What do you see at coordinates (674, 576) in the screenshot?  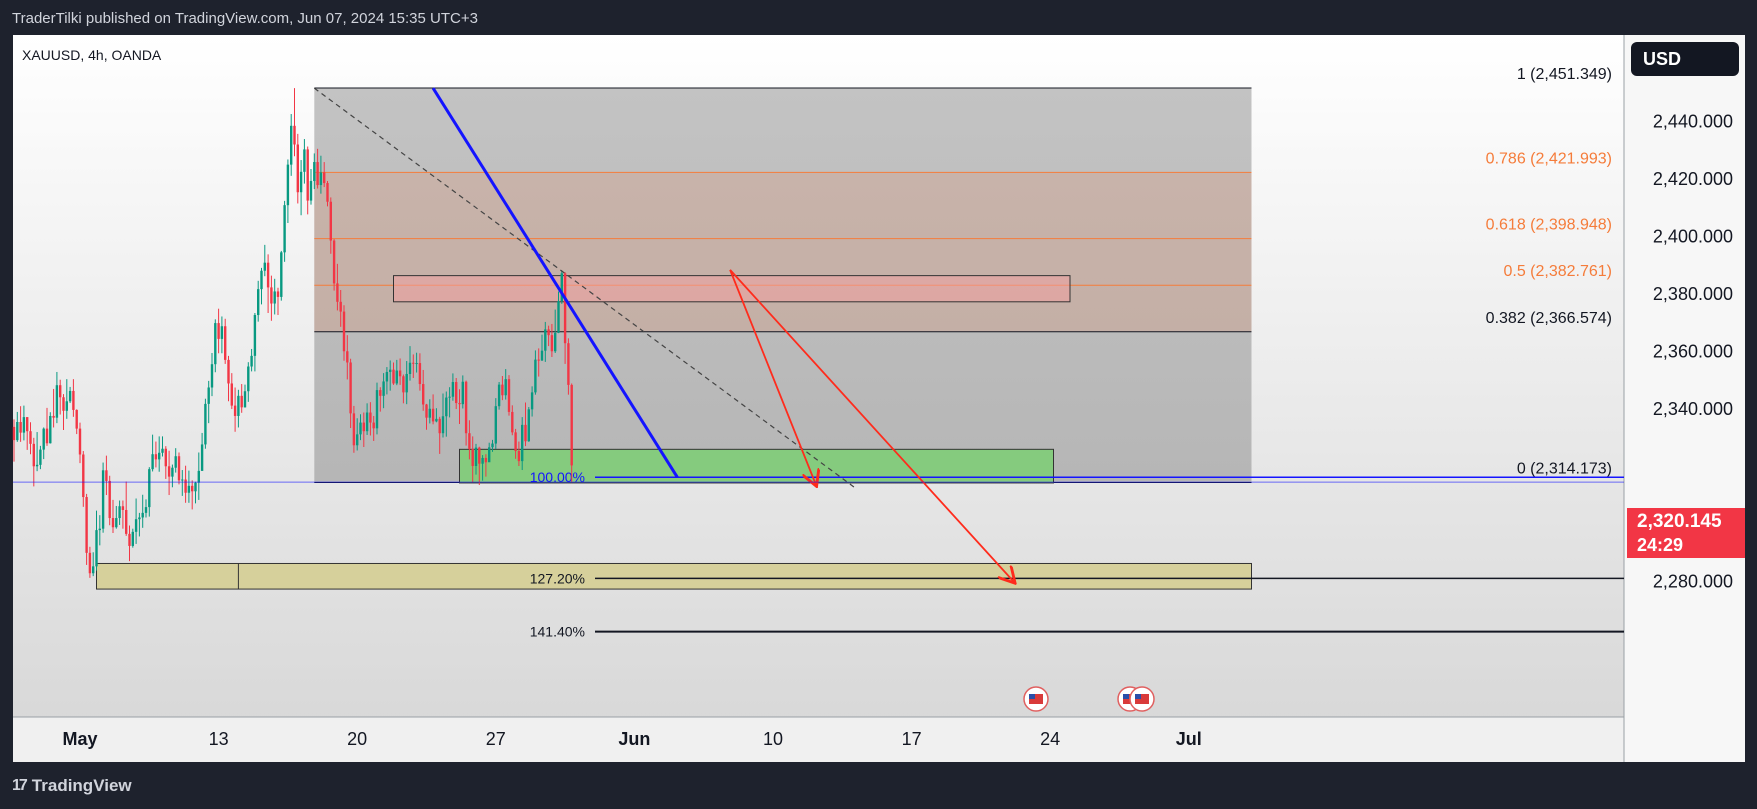 I see `target-zone` at bounding box center [674, 576].